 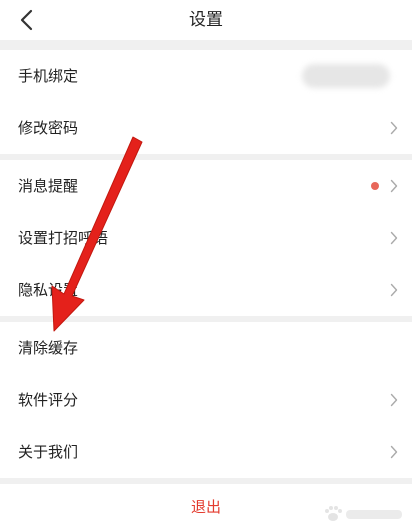 I want to click on settings-item-label: 修改密码, so click(x=48, y=128).